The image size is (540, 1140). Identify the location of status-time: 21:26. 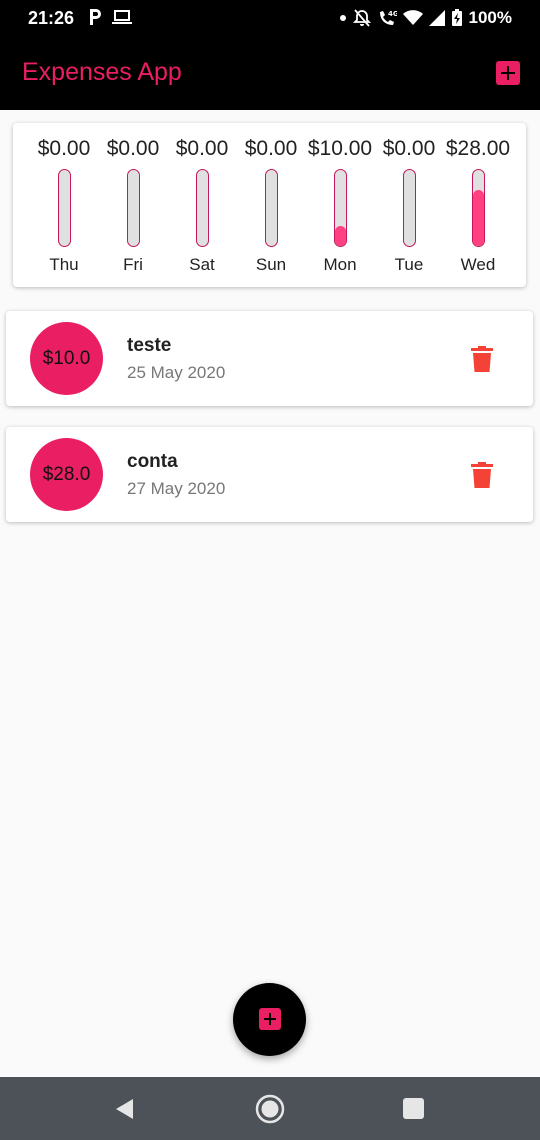
(51, 18).